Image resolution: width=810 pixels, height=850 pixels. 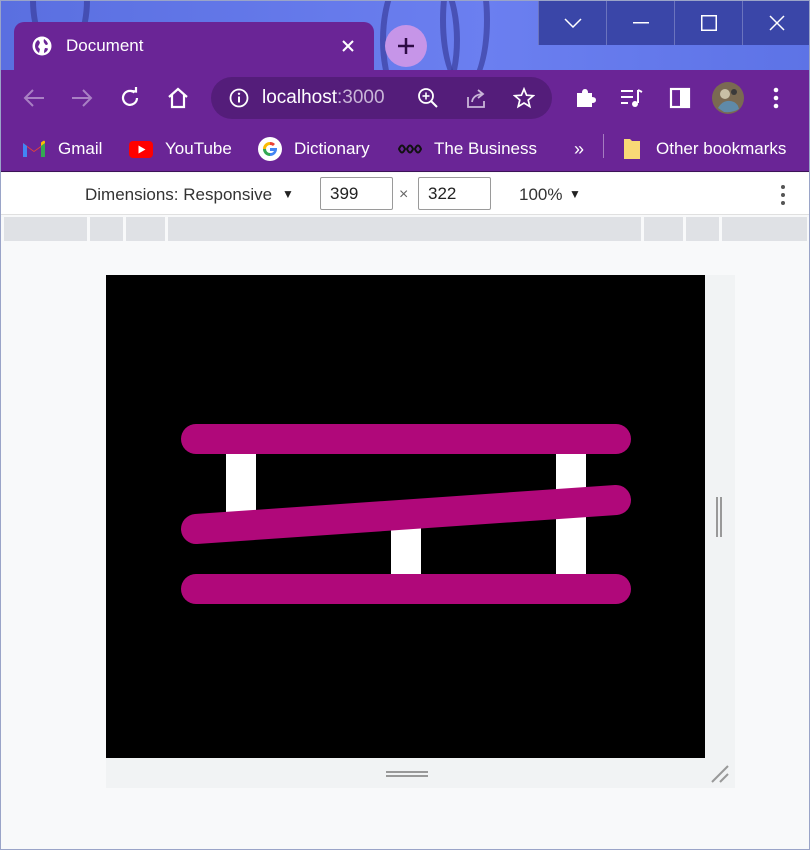 I want to click on tab-close-button, so click(x=348, y=46).